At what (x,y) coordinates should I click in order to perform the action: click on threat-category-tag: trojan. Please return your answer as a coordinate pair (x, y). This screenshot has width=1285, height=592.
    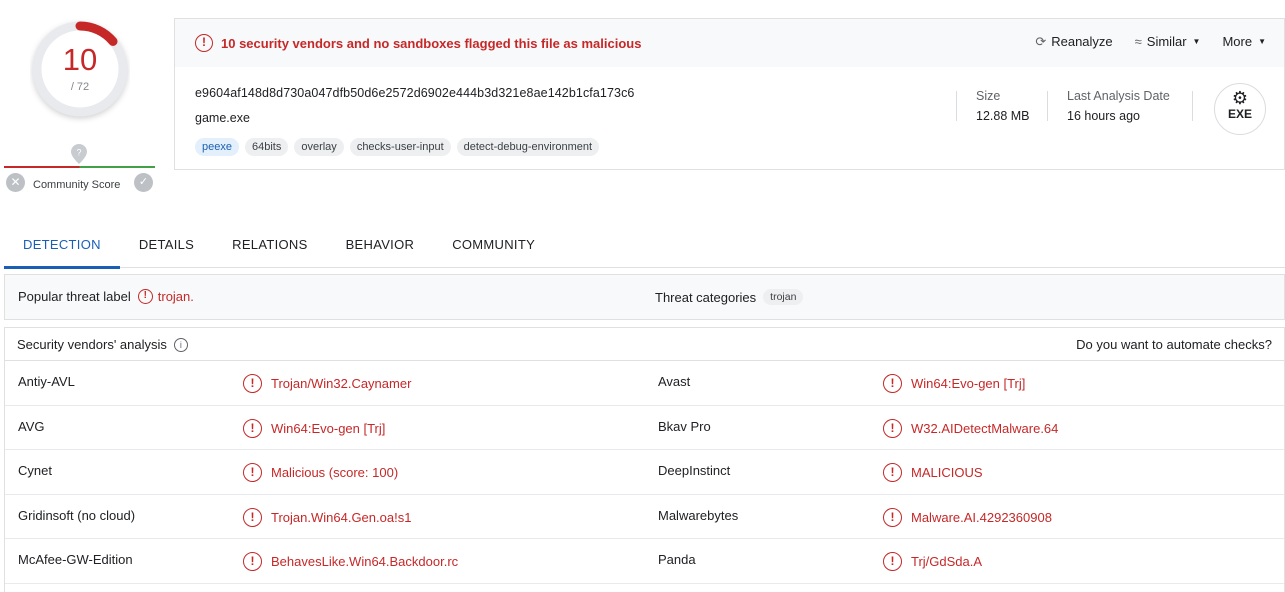
    Looking at the image, I should click on (783, 297).